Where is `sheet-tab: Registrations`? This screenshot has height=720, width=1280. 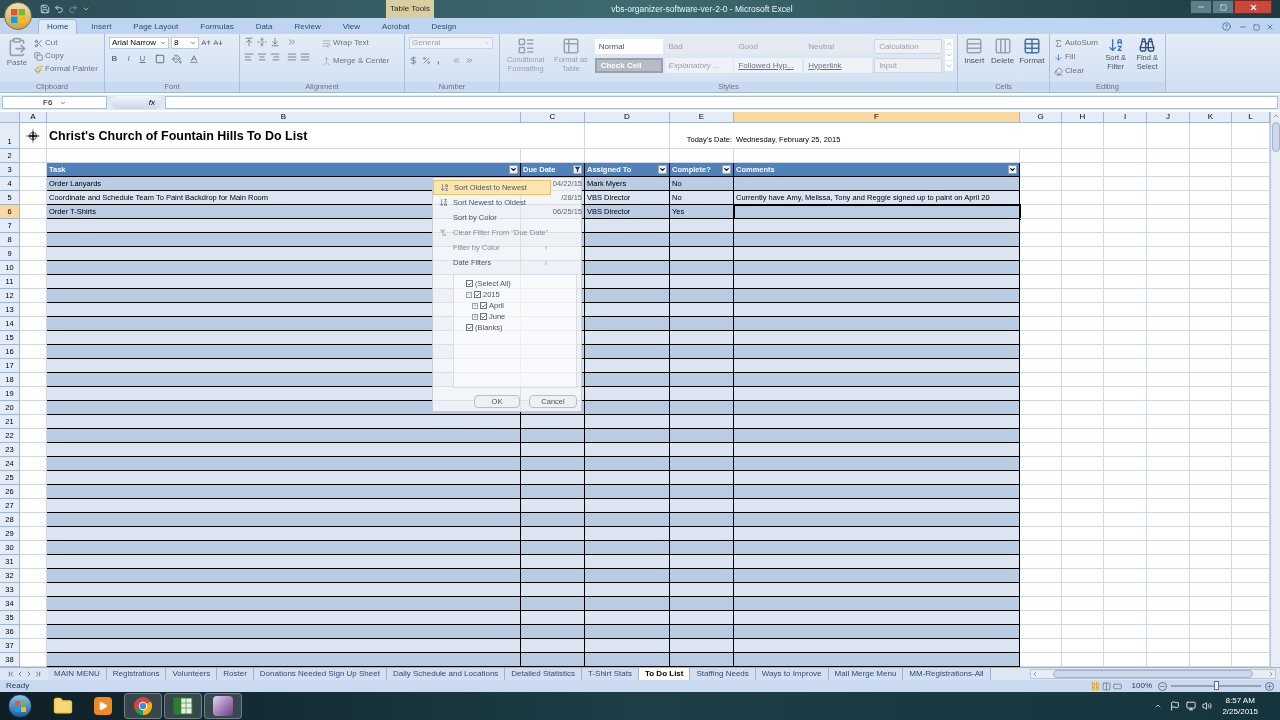 sheet-tab: Registrations is located at coordinates (136, 674).